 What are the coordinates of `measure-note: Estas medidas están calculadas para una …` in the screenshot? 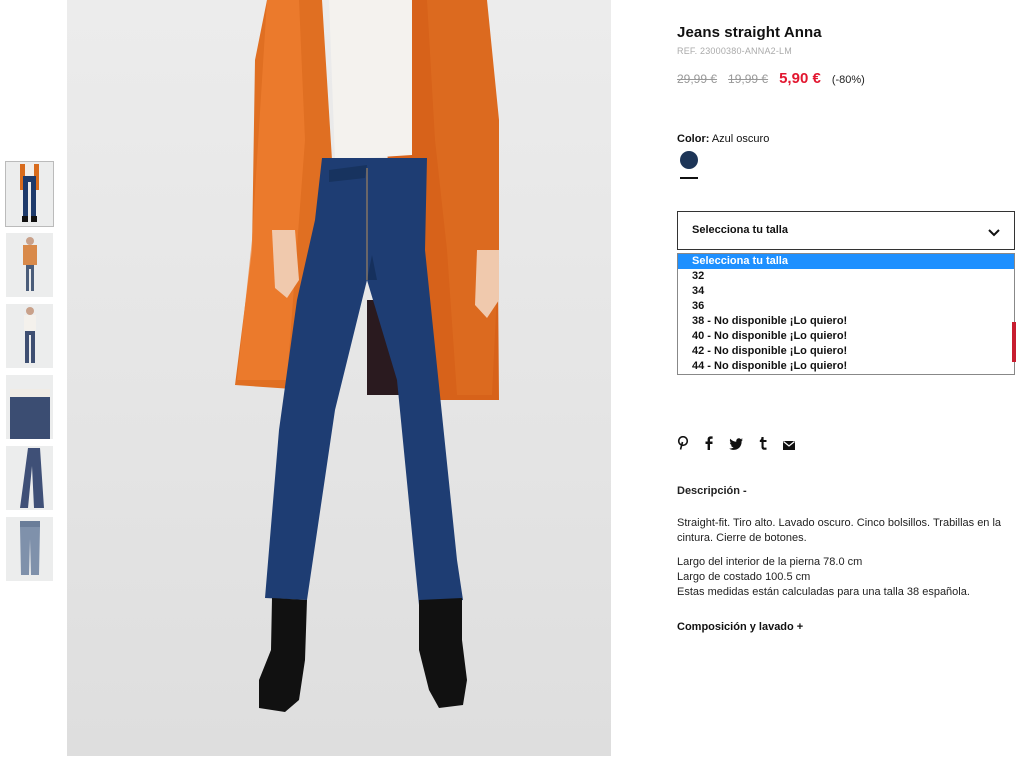 It's located at (823, 592).